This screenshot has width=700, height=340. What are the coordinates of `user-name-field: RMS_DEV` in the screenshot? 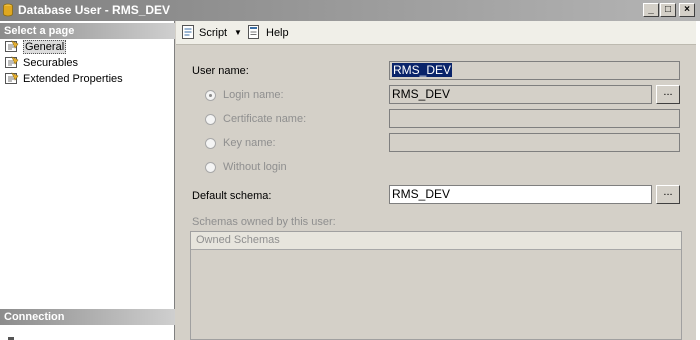 It's located at (534, 70).